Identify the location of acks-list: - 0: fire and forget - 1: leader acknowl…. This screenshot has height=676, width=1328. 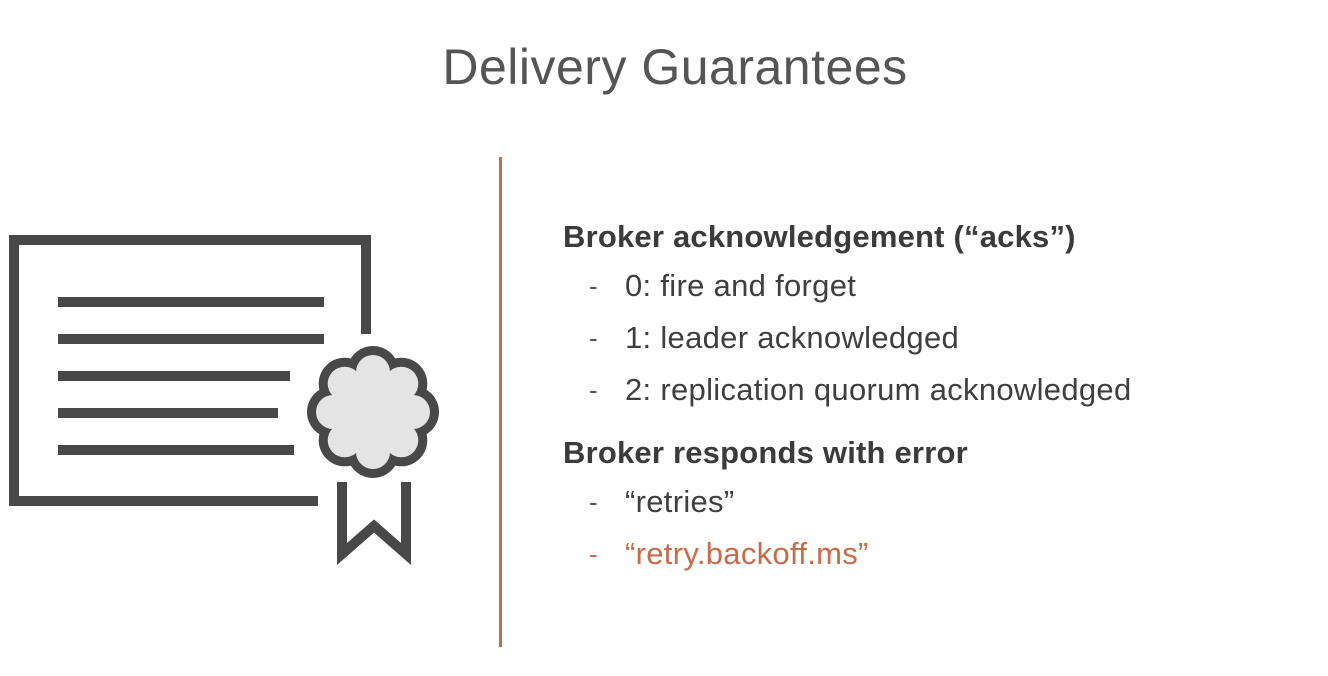
(943, 338).